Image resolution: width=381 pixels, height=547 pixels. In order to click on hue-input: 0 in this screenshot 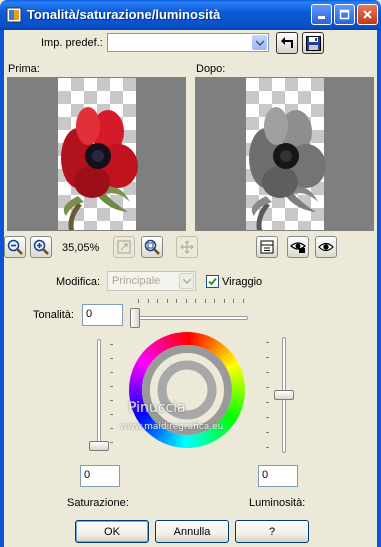, I will do `click(102, 315)`.